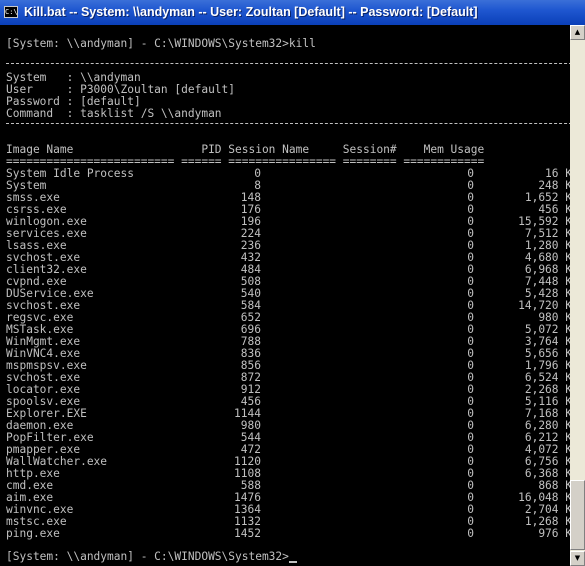  Describe the element at coordinates (291, 186) in the screenshot. I see `process-row: System 8 0 248 K` at that location.